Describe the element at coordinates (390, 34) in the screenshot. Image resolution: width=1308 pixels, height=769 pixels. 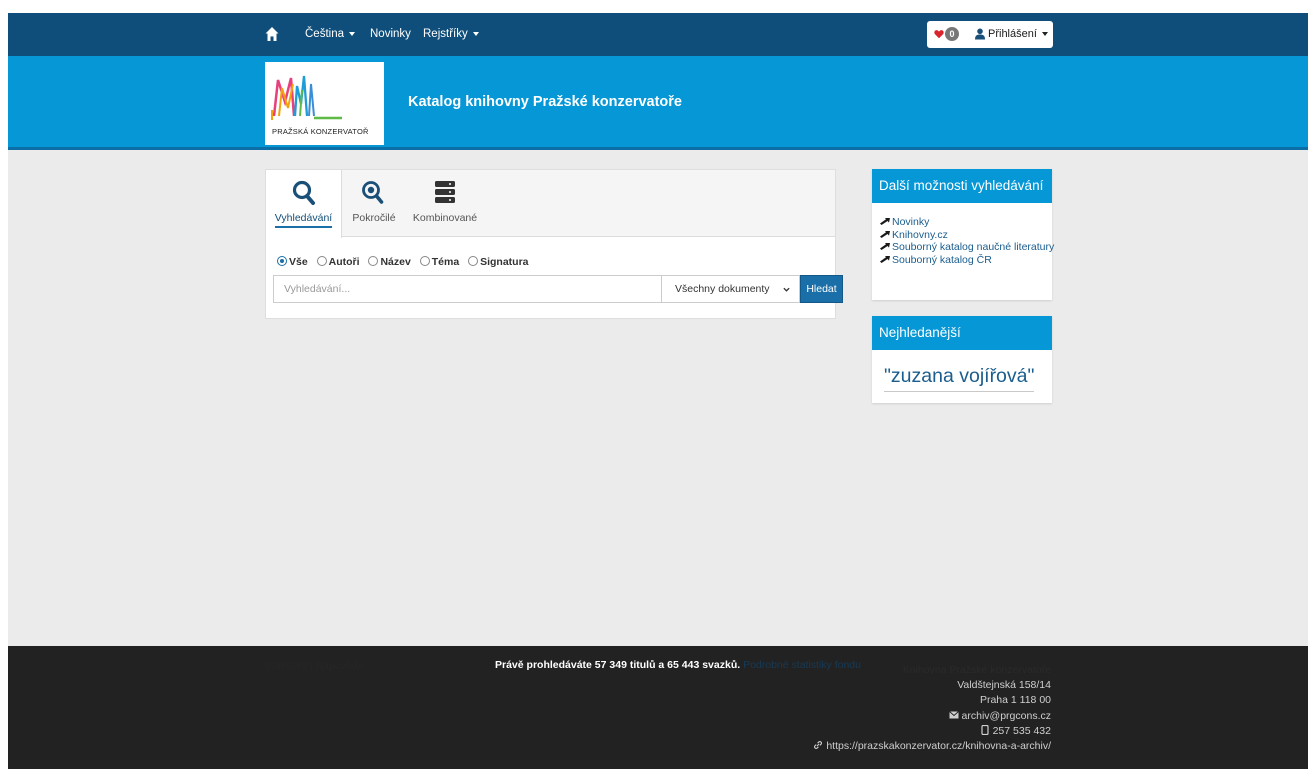
I see `nav-news-link: Novinky` at that location.